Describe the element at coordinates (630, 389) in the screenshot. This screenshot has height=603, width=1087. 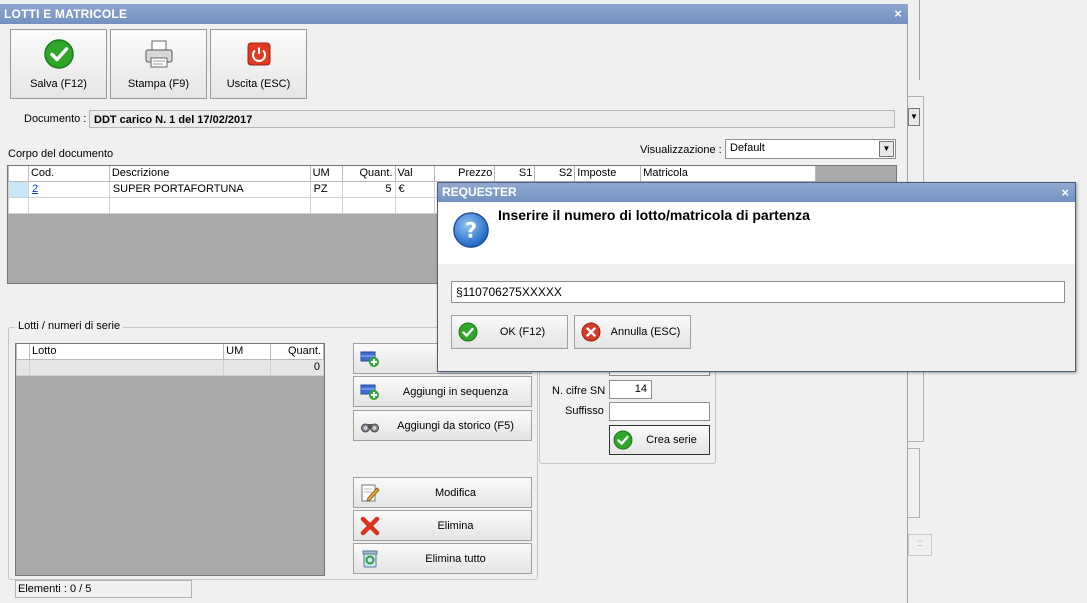
I see `cifre-input: 14` at that location.